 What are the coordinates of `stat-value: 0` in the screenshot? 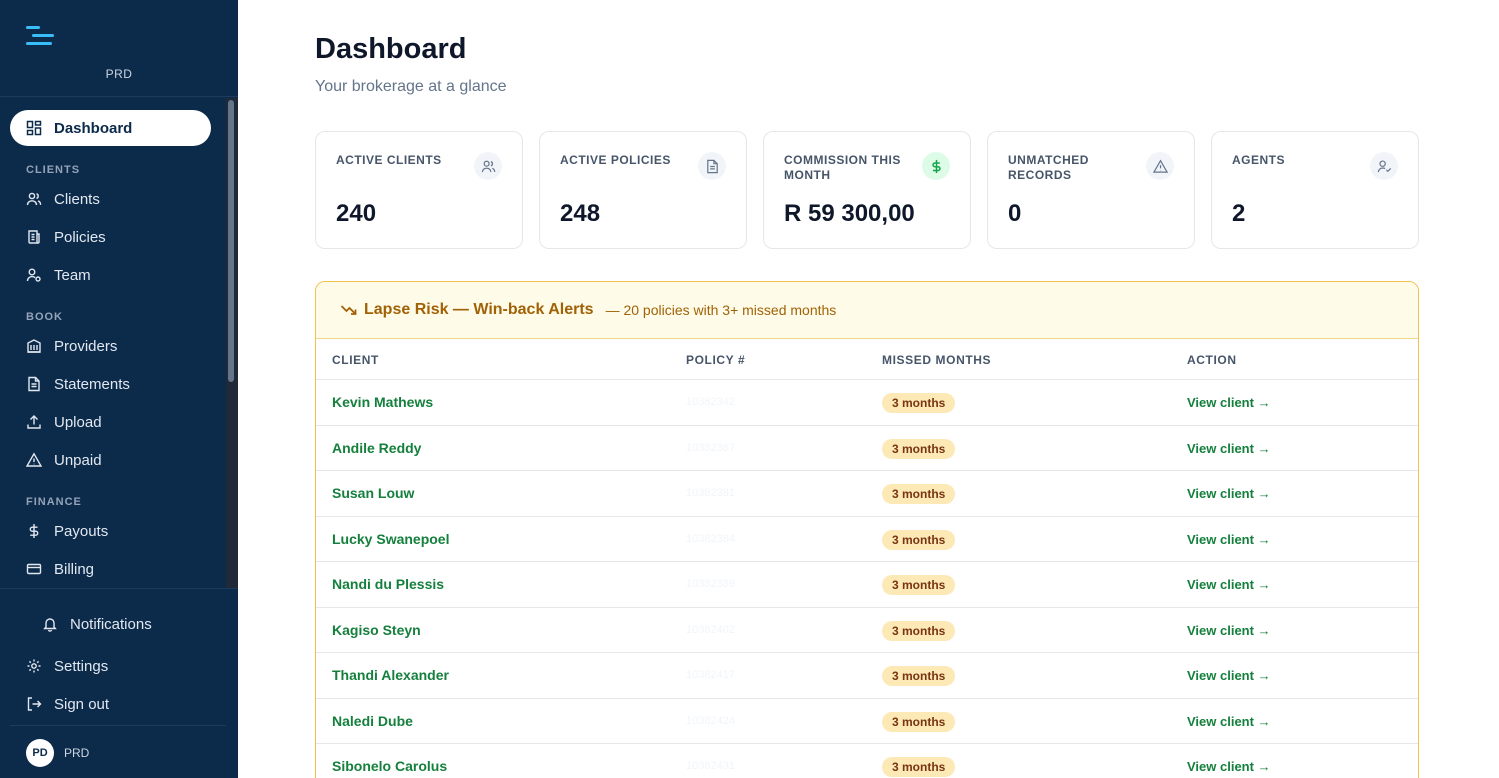 It's located at (1015, 213).